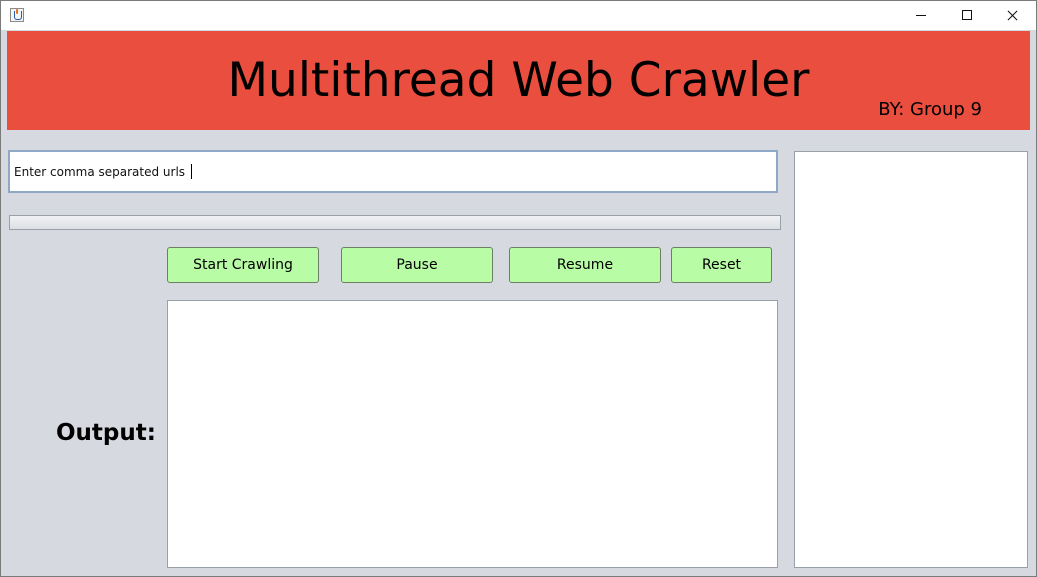  Describe the element at coordinates (17, 15) in the screenshot. I see `java-cup-icon` at that location.